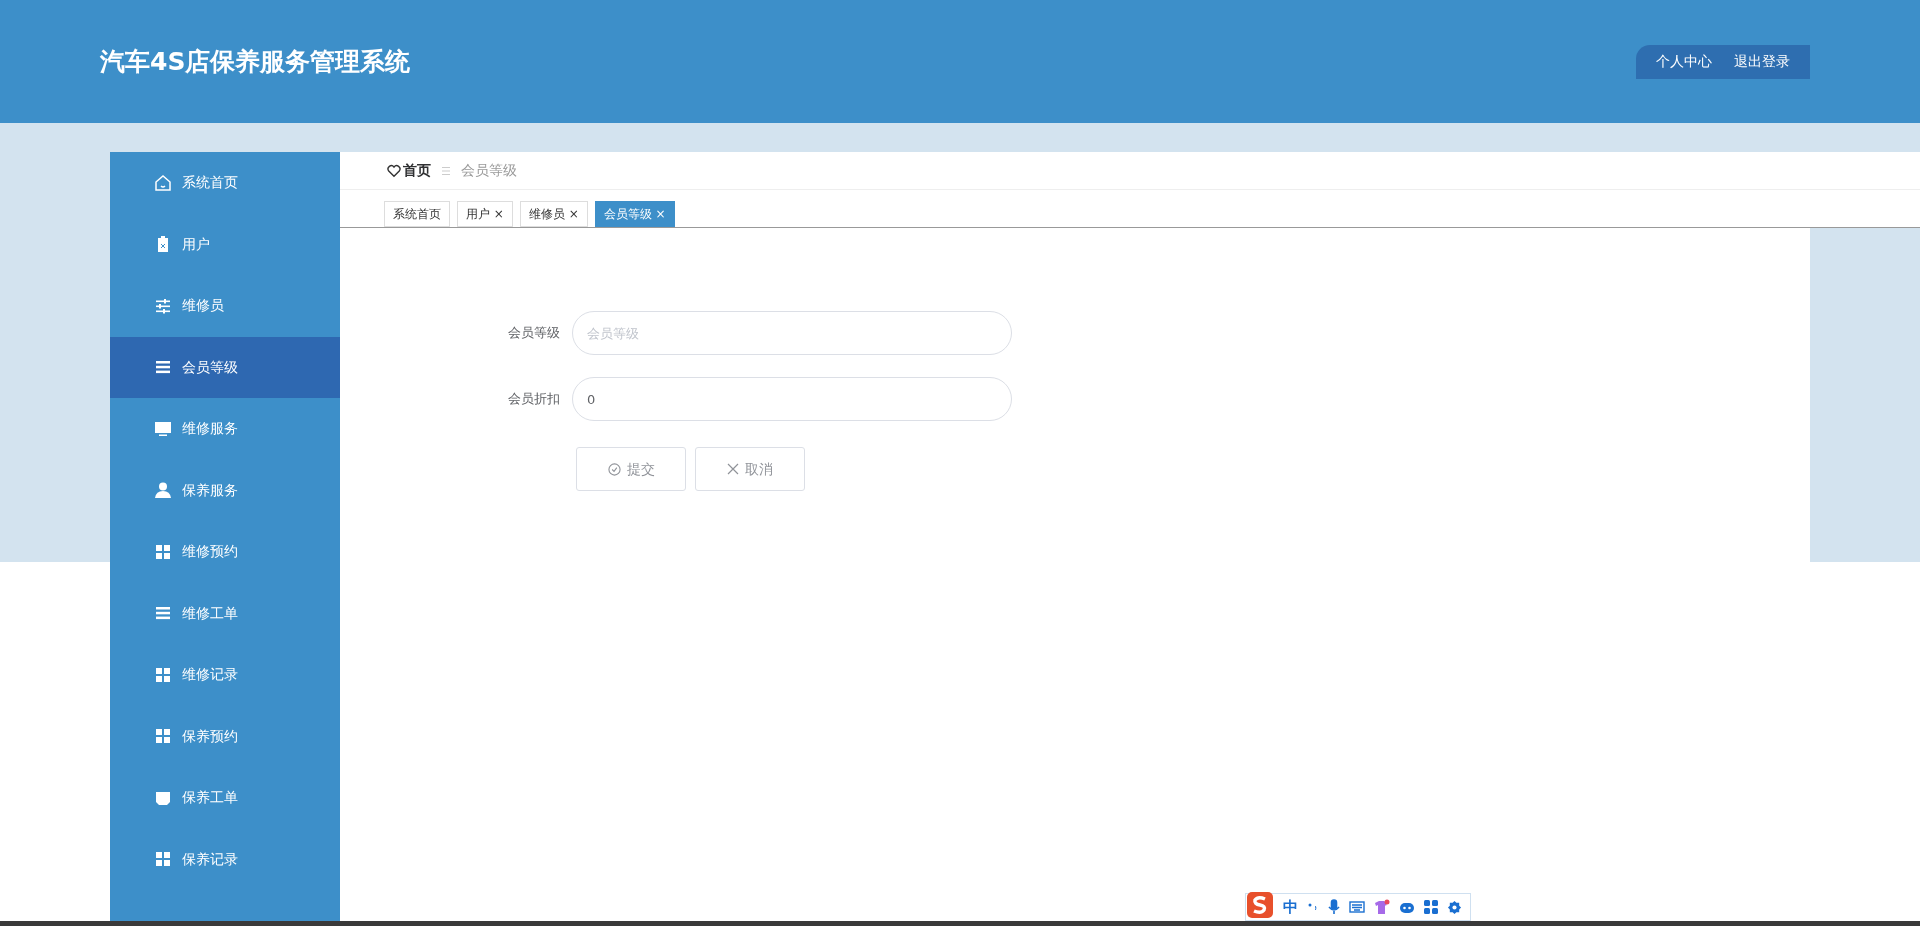 The height and width of the screenshot is (926, 1920). I want to click on check-circle-icon, so click(614, 469).